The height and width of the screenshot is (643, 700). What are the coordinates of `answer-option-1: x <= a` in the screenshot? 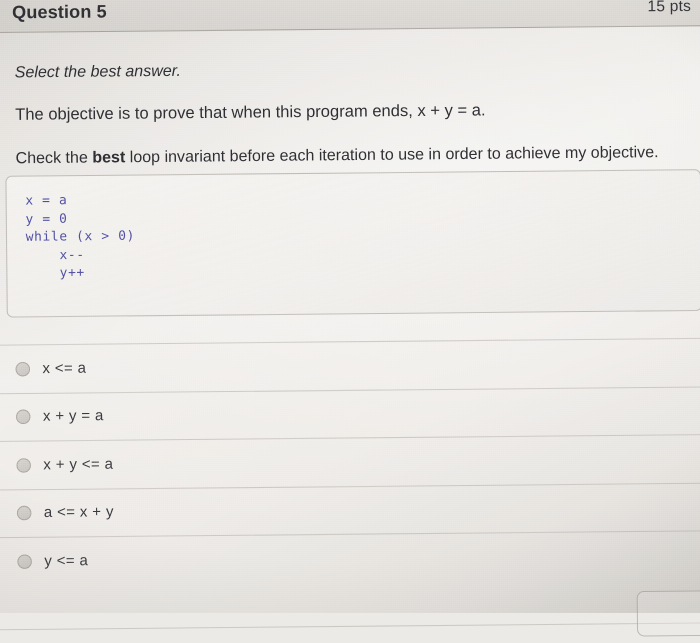 It's located at (350, 365).